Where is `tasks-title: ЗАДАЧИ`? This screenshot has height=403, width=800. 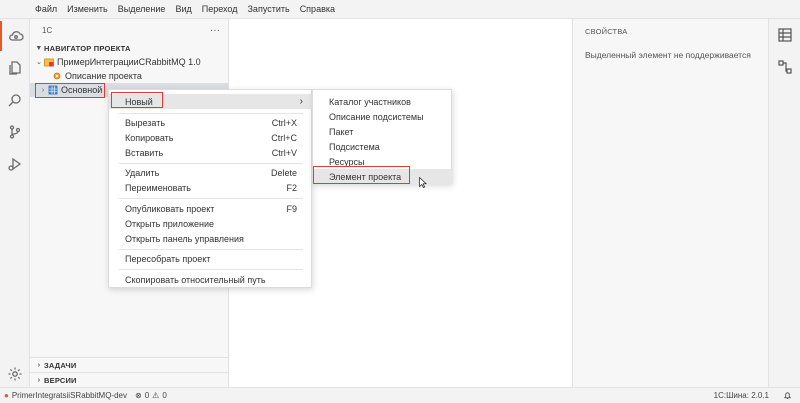
tasks-title: ЗАДАЧИ is located at coordinates (60, 365).